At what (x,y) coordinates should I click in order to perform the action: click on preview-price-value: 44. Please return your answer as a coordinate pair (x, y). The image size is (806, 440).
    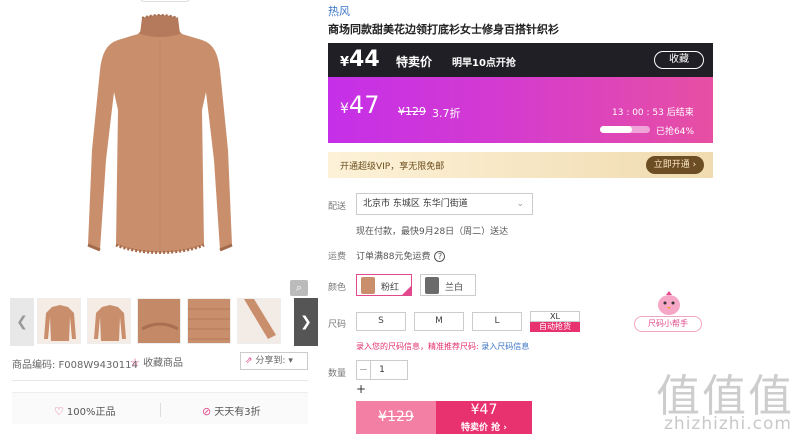
    Looking at the image, I should click on (364, 59).